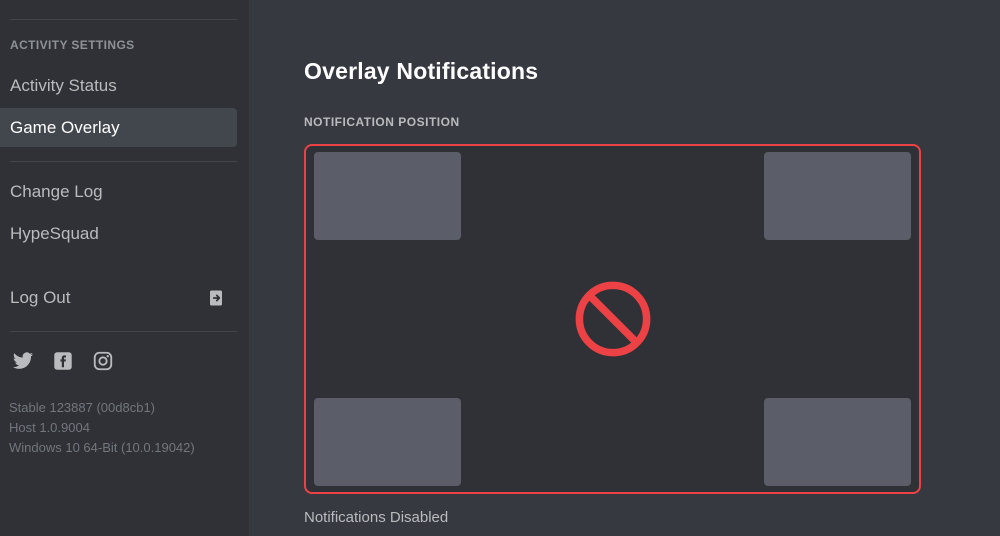  I want to click on no-entry-icon, so click(613, 319).